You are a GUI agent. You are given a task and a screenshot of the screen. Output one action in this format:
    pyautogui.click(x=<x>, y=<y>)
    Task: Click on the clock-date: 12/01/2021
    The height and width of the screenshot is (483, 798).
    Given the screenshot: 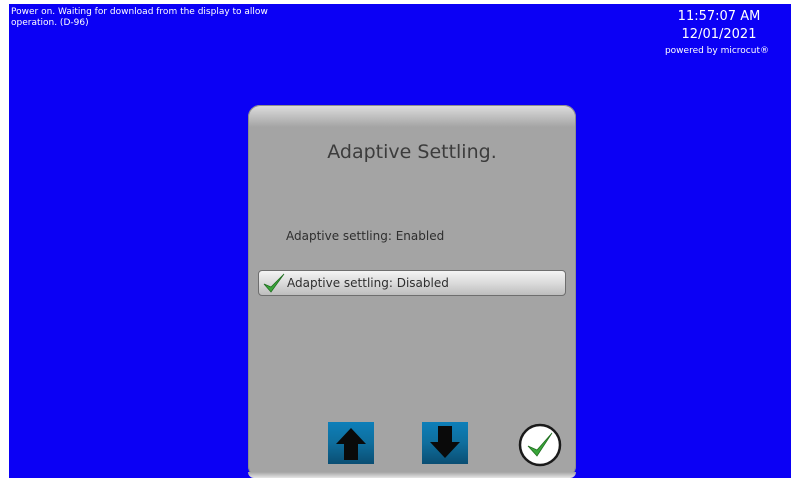 What is the action you would take?
    pyautogui.click(x=719, y=34)
    